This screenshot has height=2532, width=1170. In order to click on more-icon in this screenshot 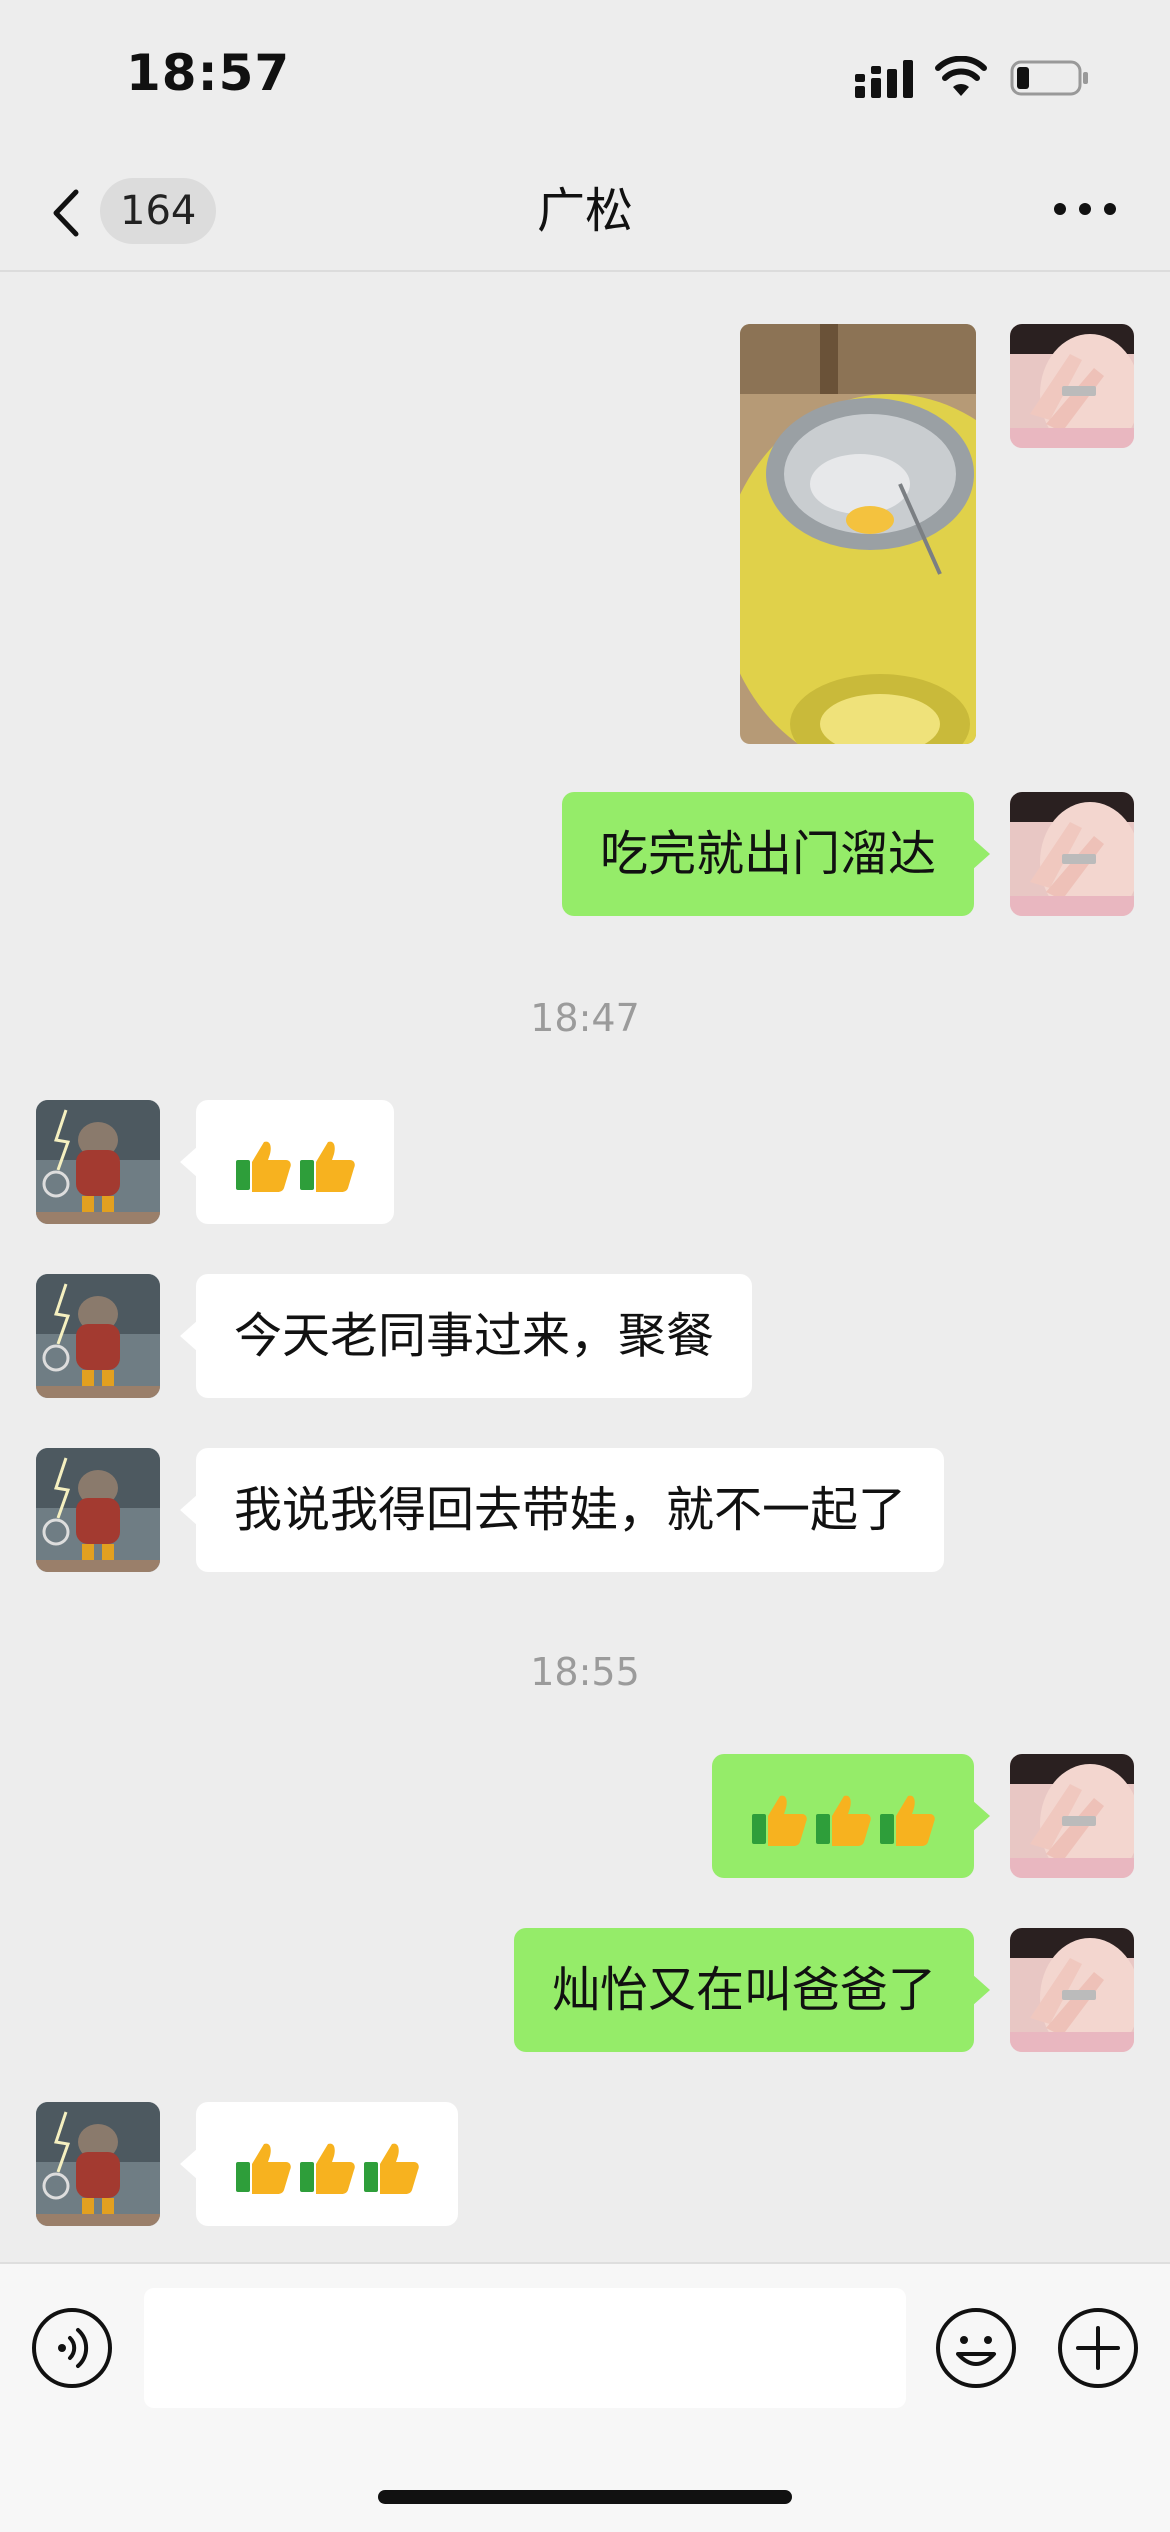, I will do `click(1085, 209)`.